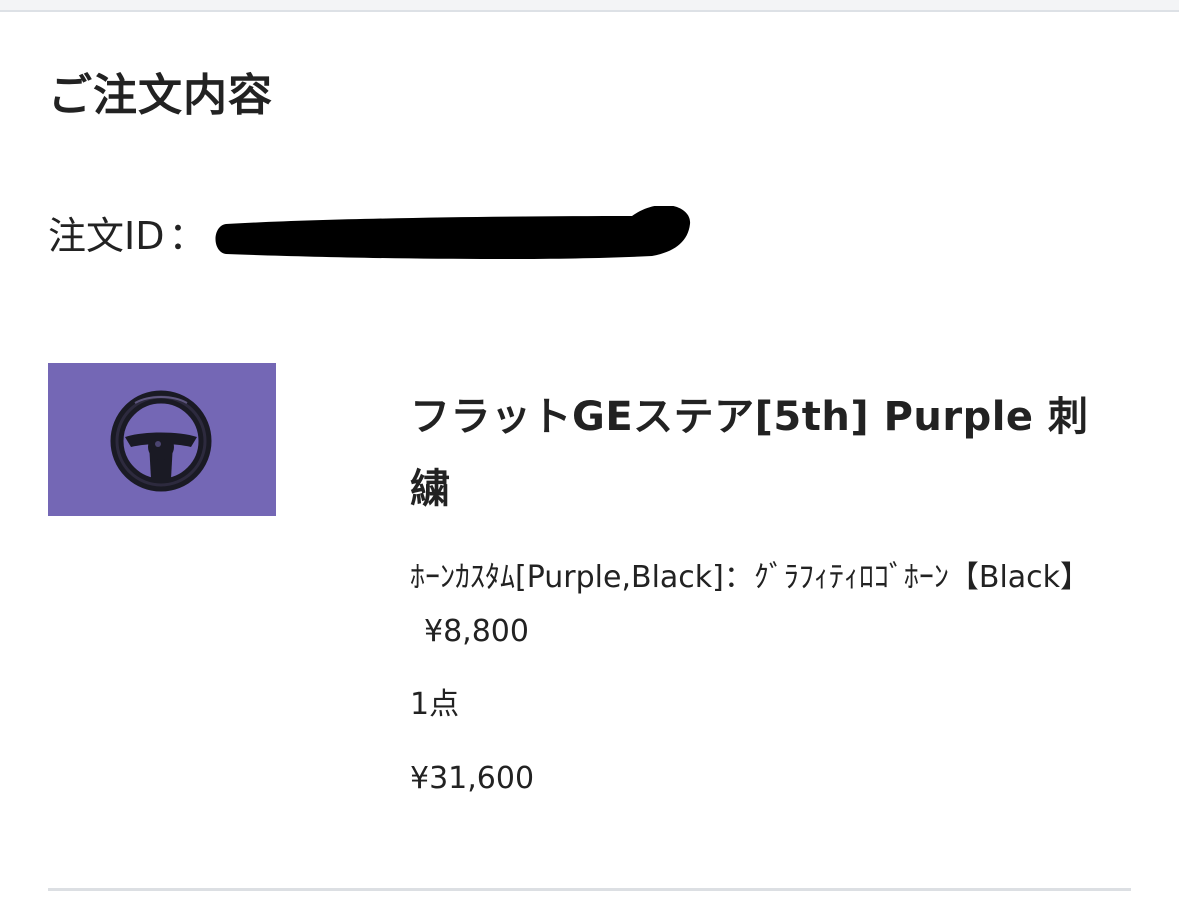  What do you see at coordinates (106, 236) in the screenshot?
I see `order-id-label: 注文ID` at bounding box center [106, 236].